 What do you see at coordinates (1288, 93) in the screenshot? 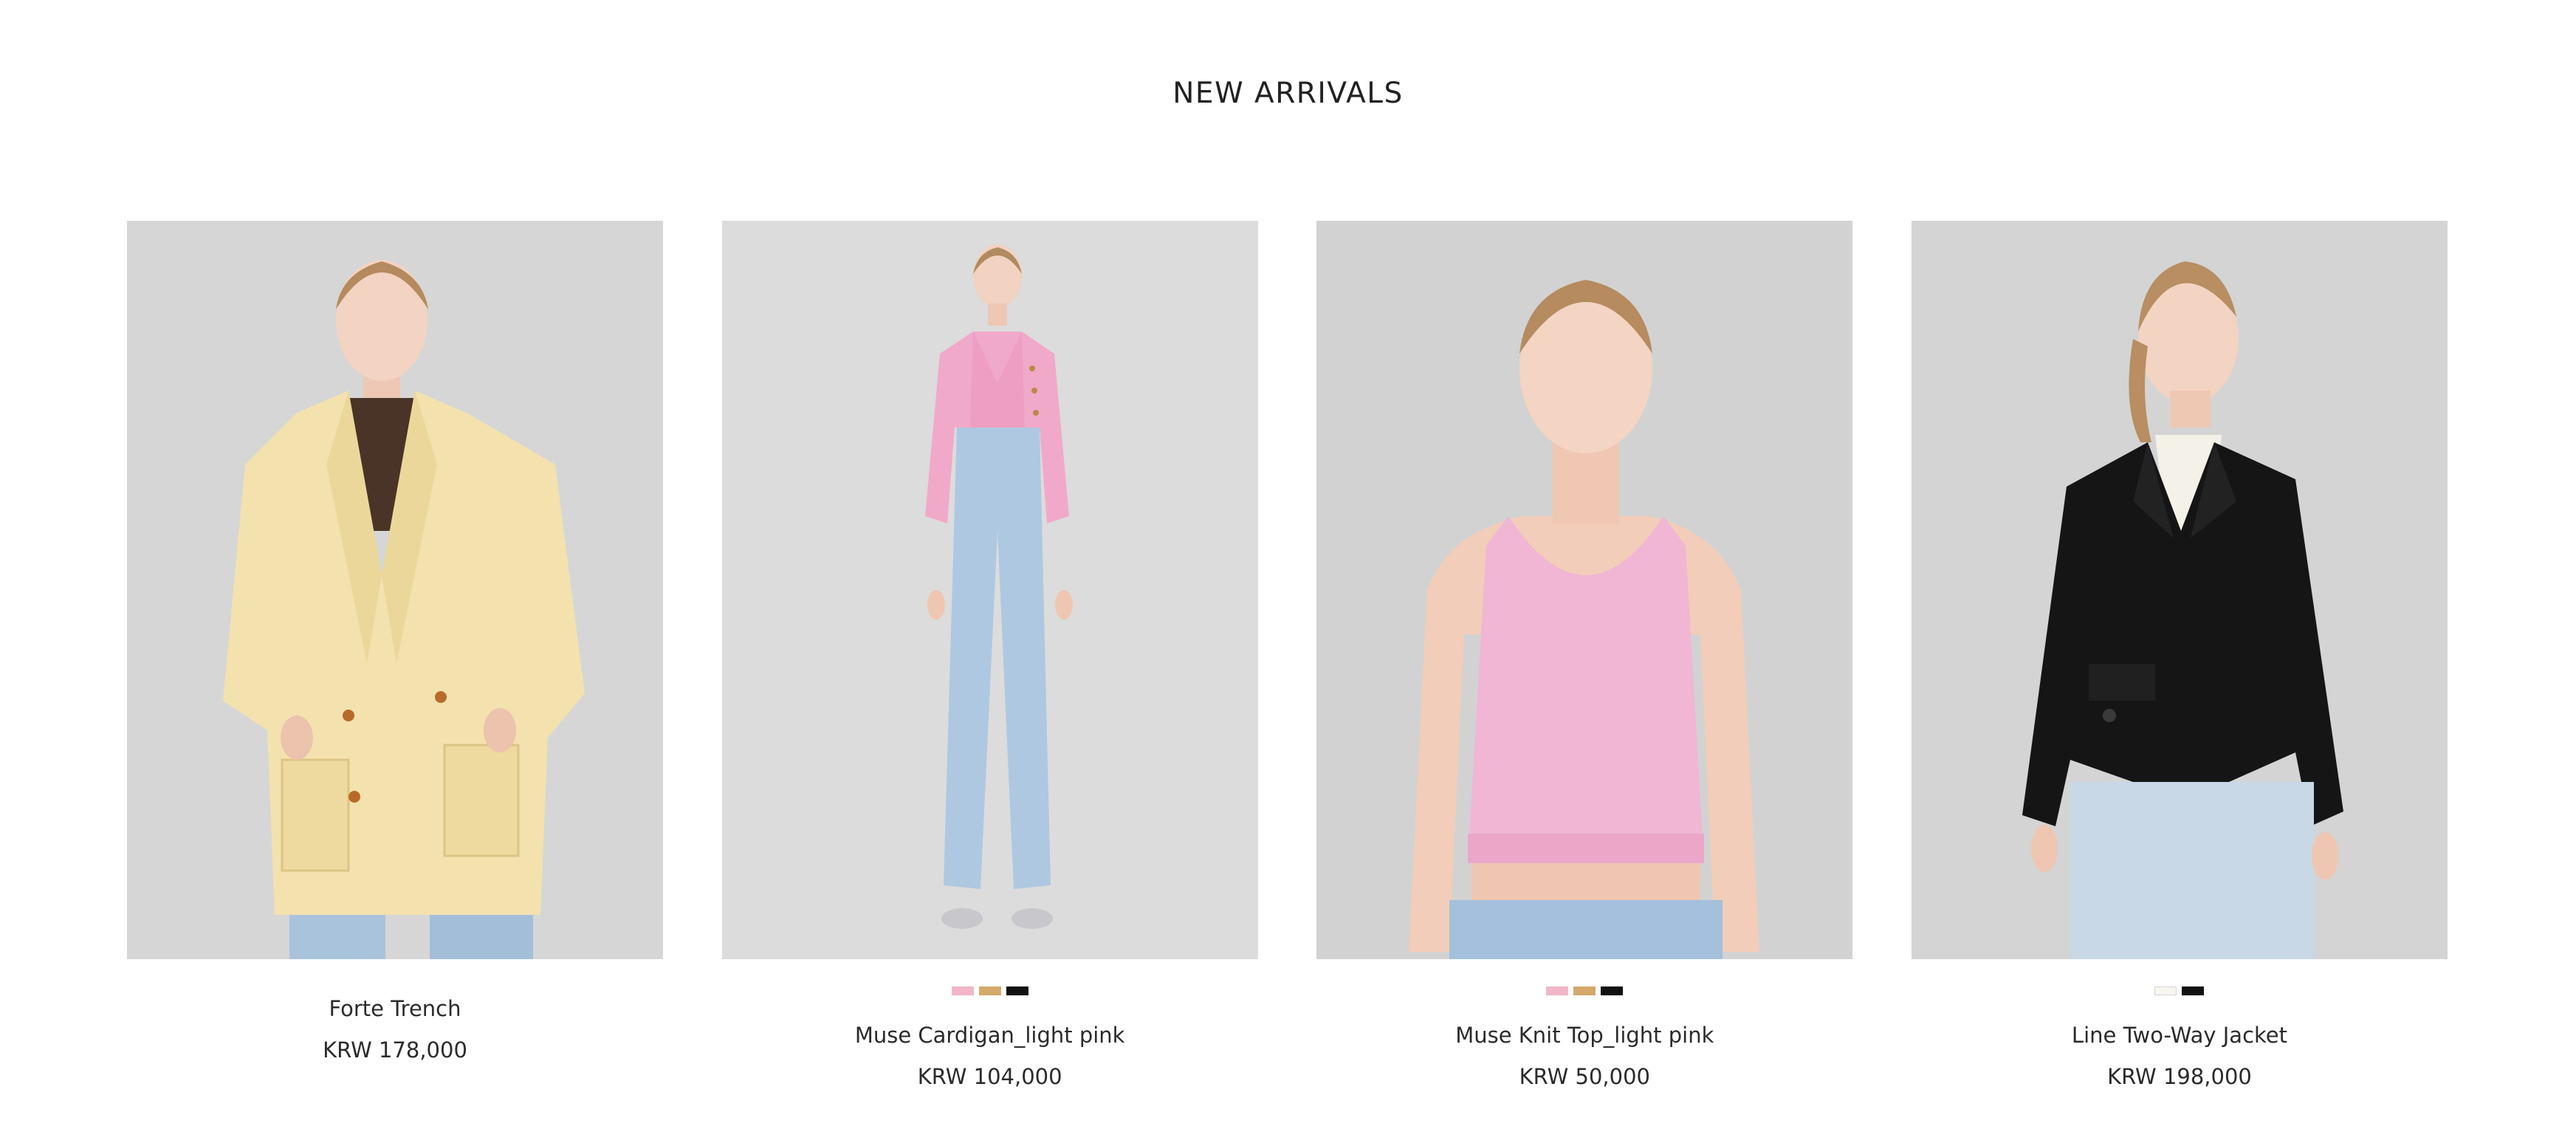
I see `section-title: NEW ARRIVALS` at bounding box center [1288, 93].